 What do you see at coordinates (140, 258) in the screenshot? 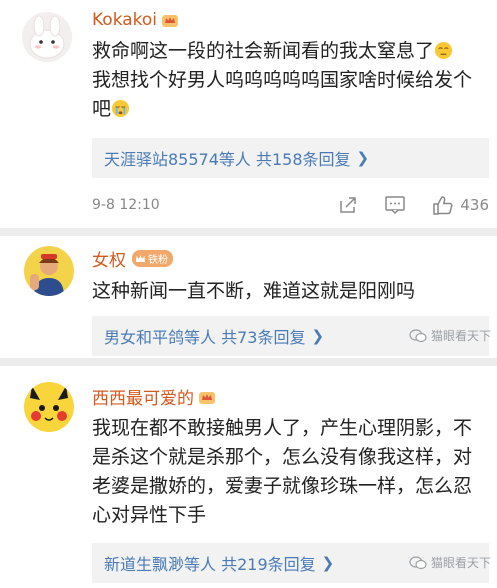
I see `crown-icon` at bounding box center [140, 258].